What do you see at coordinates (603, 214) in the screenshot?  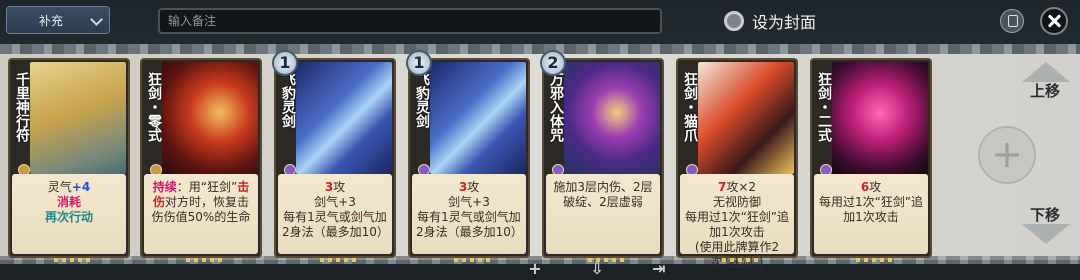 I see `card-description: 施加3层内伤、2层破绽、2层虚弱` at bounding box center [603, 214].